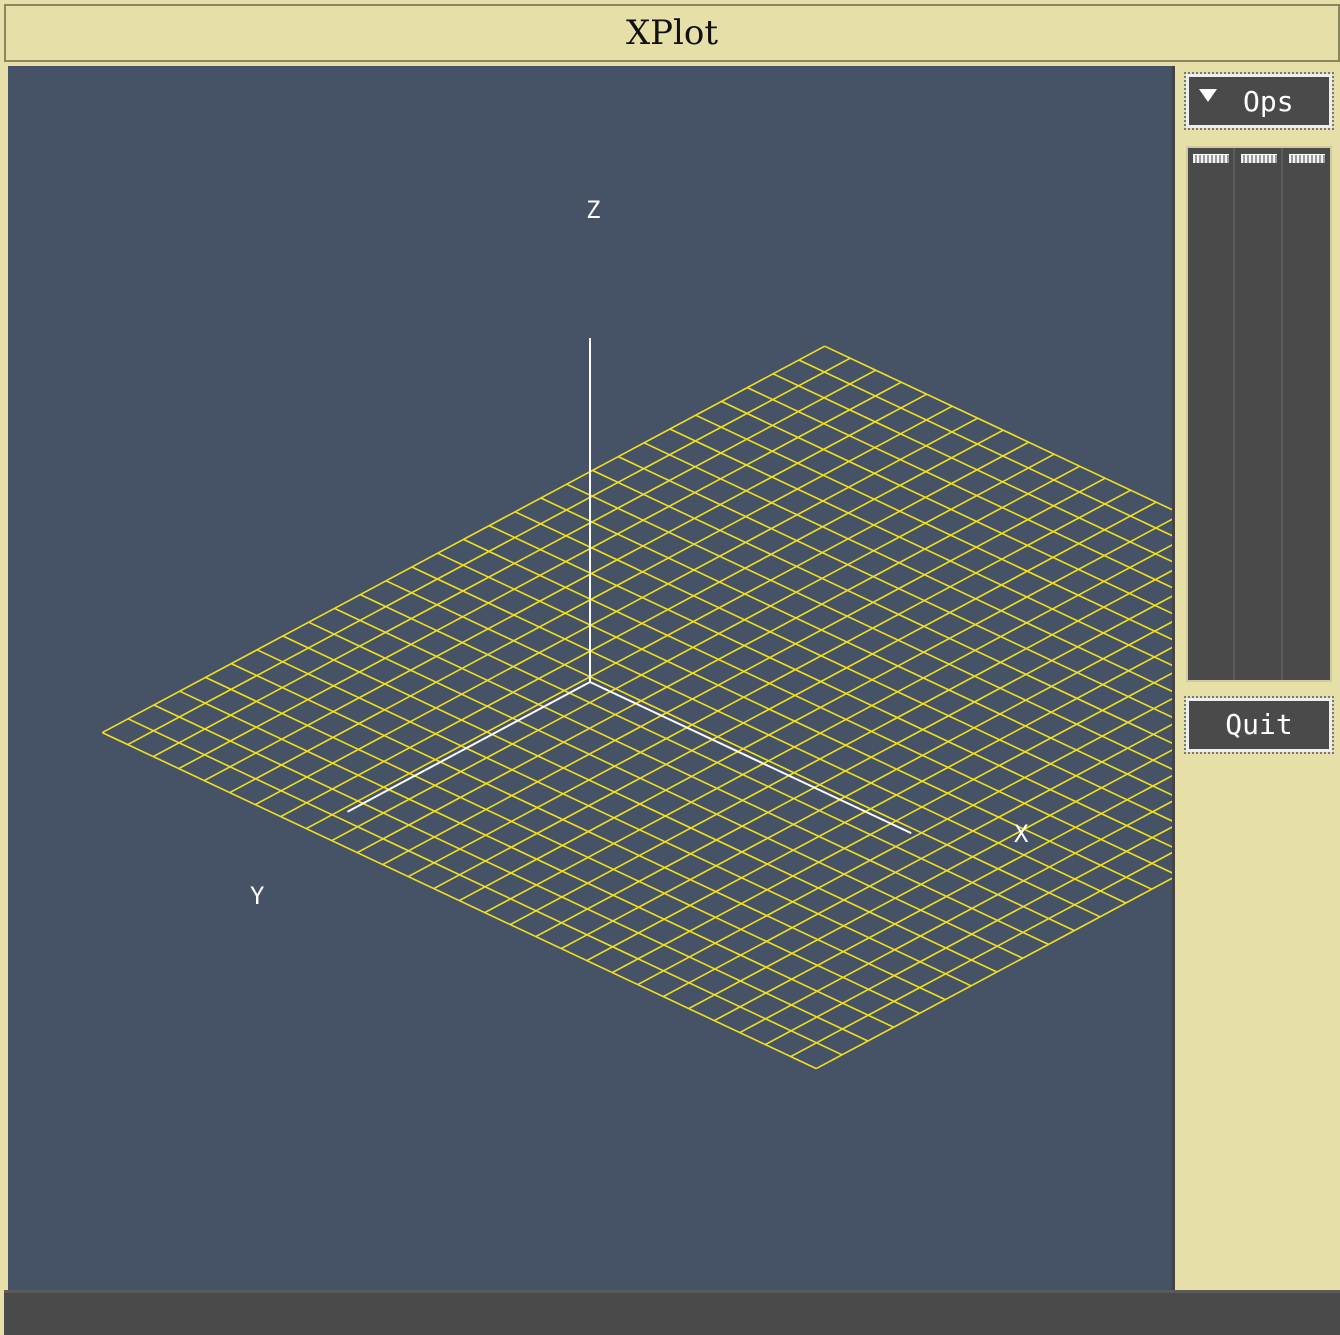  Describe the element at coordinates (1211, 158) in the screenshot. I see `slider-1-thumb` at that location.